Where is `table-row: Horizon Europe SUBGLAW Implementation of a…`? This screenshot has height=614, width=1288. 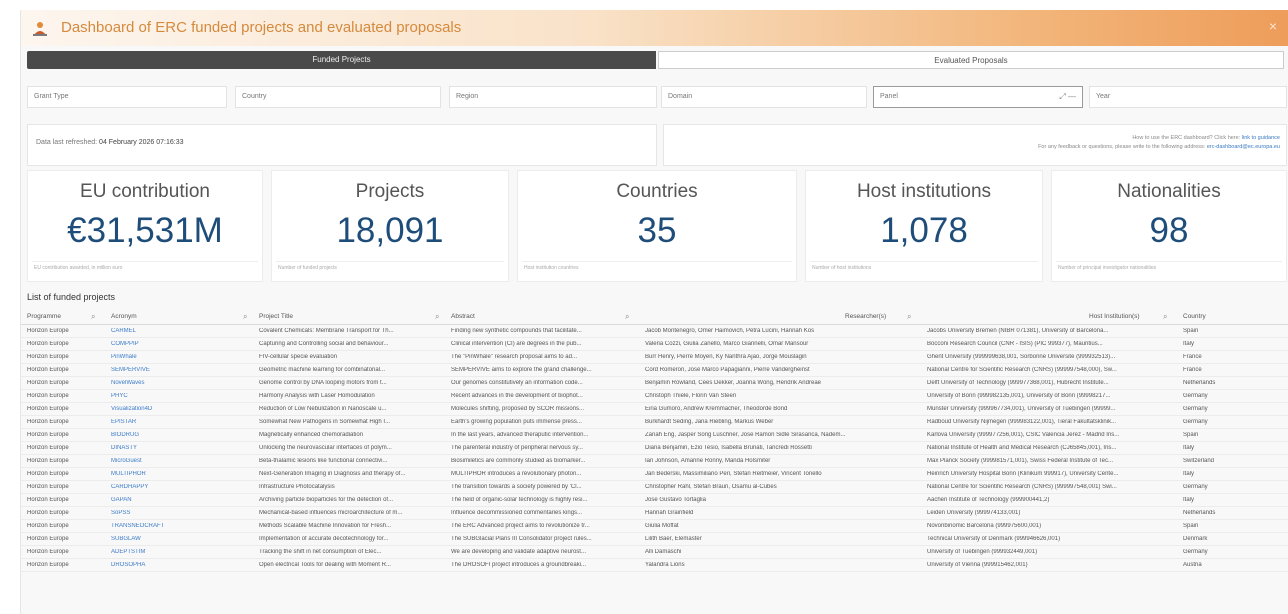 table-row: Horizon Europe SUBGLAW Implementation of a… is located at coordinates (654, 540).